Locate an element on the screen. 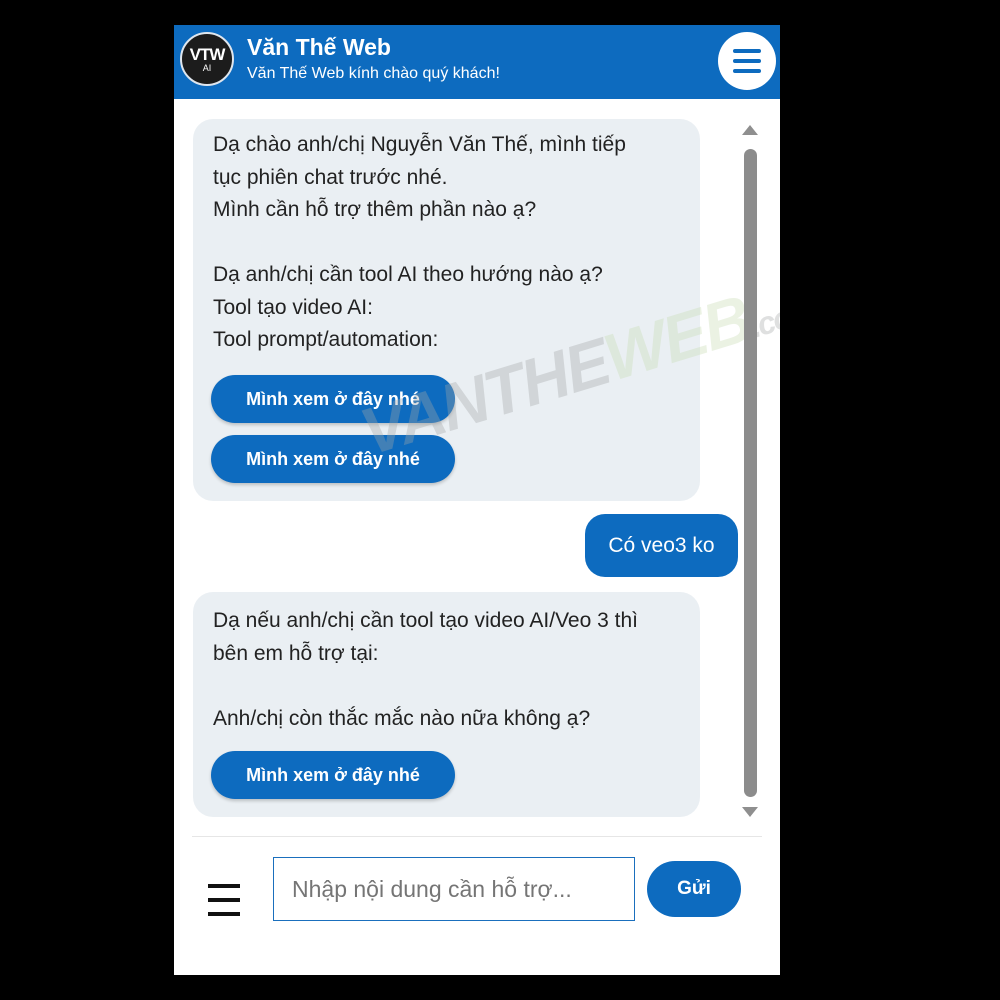 The width and height of the screenshot is (1000, 1000). chat-subtitle: Văn Thế Web kính chào quý khách! is located at coordinates (373, 73).